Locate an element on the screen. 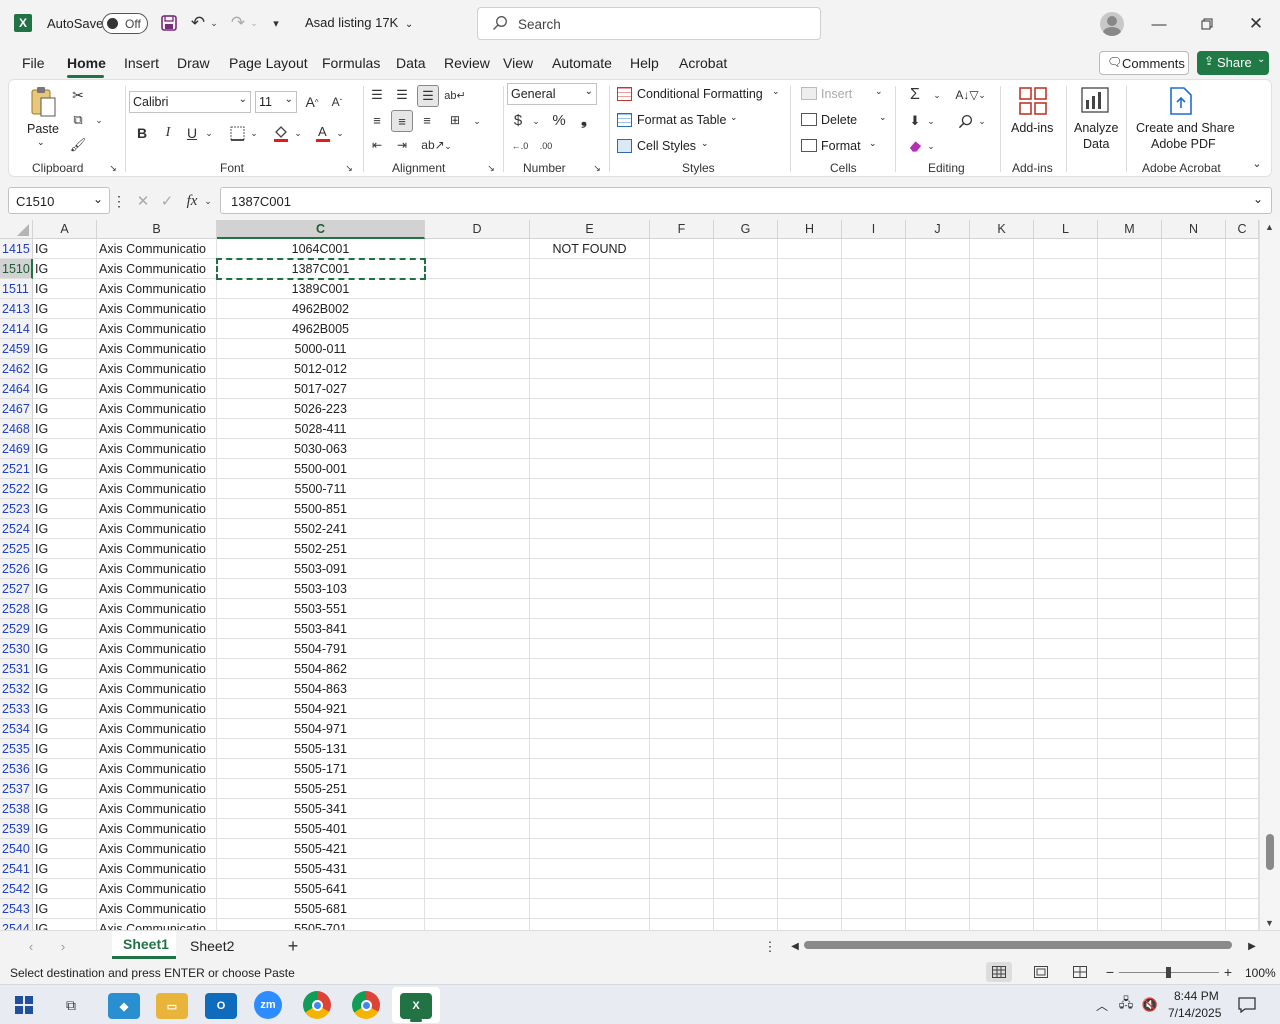 Image resolution: width=1280 pixels, height=1024 pixels. create-pdf-label-line2: Adobe PDF is located at coordinates (1183, 144).